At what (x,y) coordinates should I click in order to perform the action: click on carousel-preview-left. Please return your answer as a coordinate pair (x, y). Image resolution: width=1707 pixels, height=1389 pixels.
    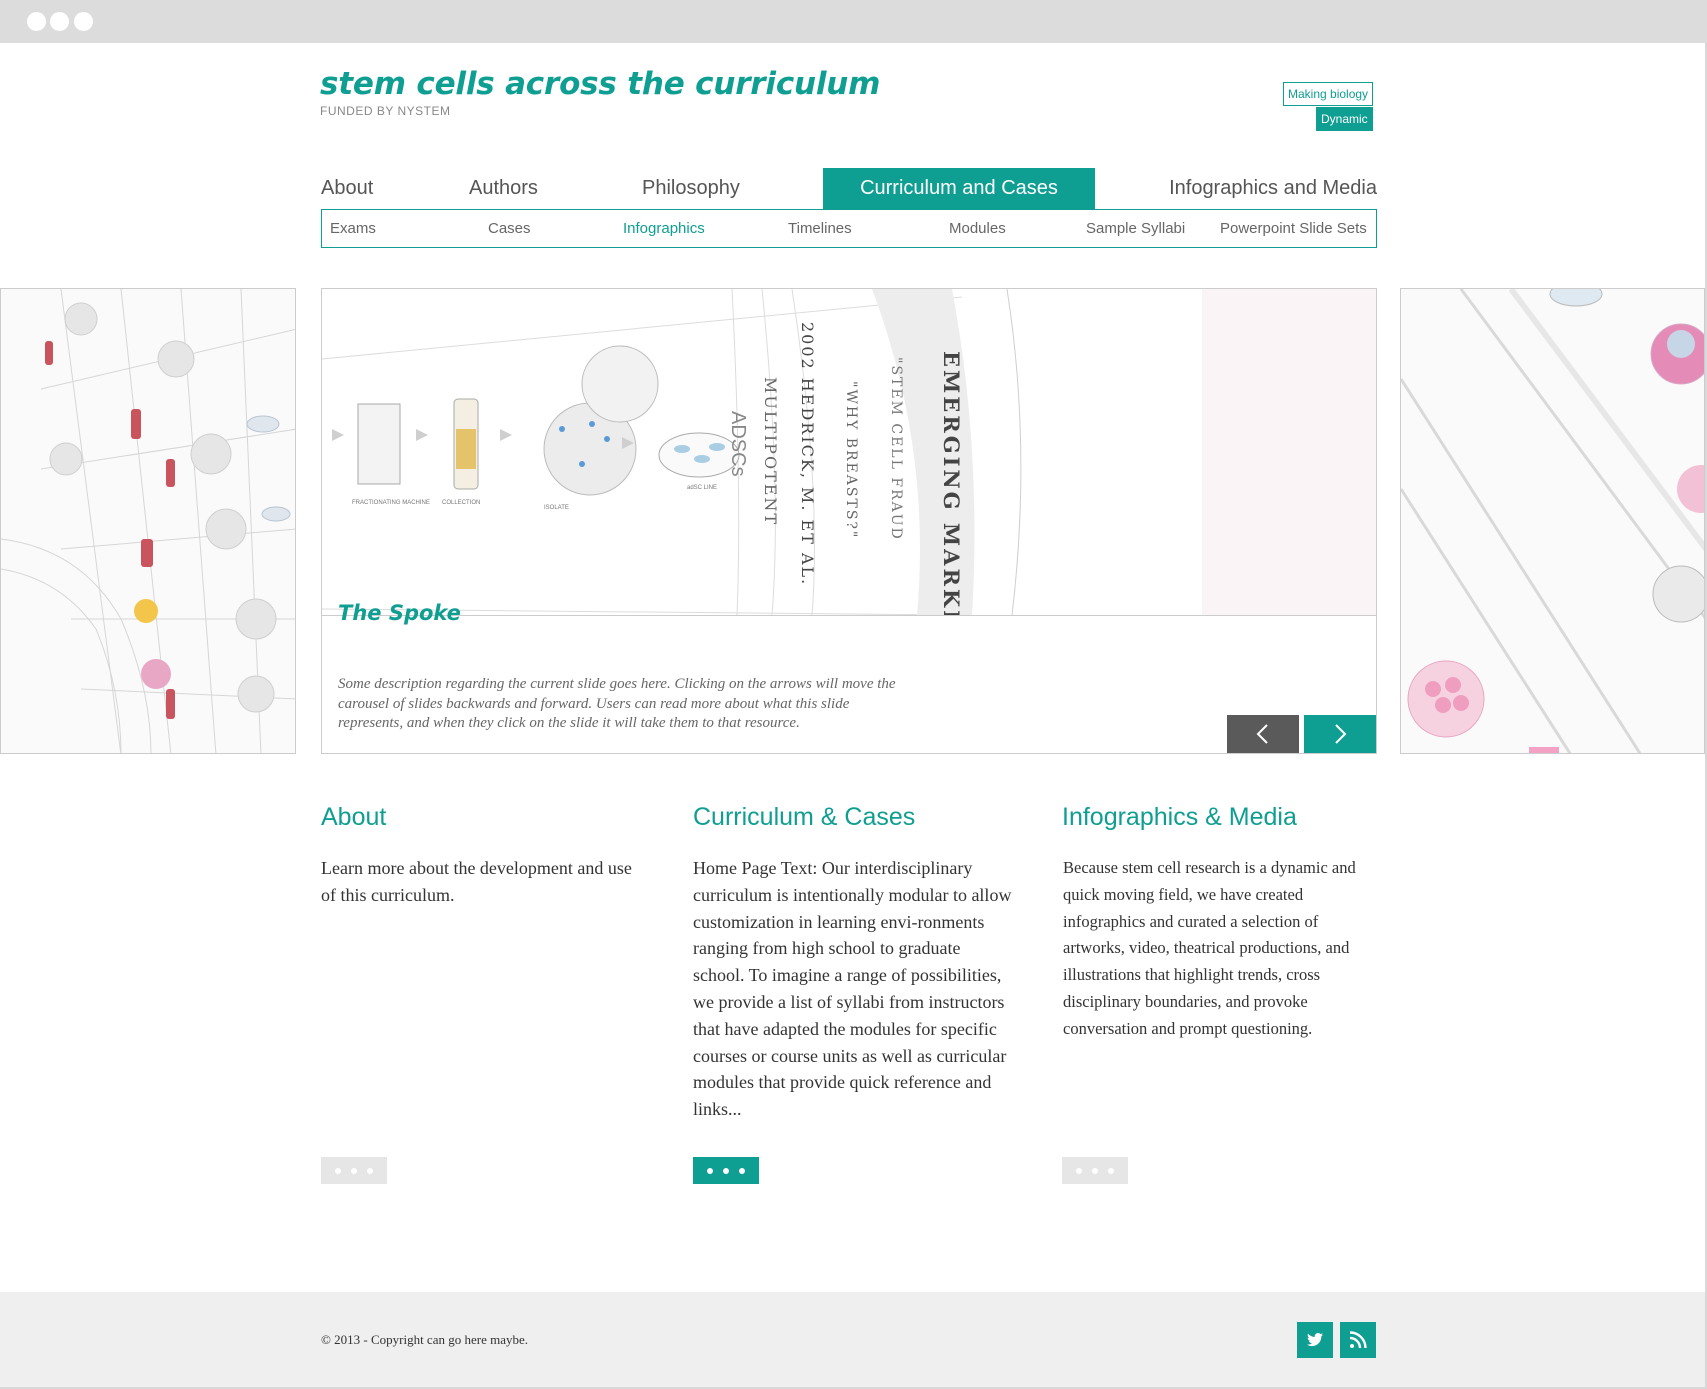
    Looking at the image, I should click on (148, 521).